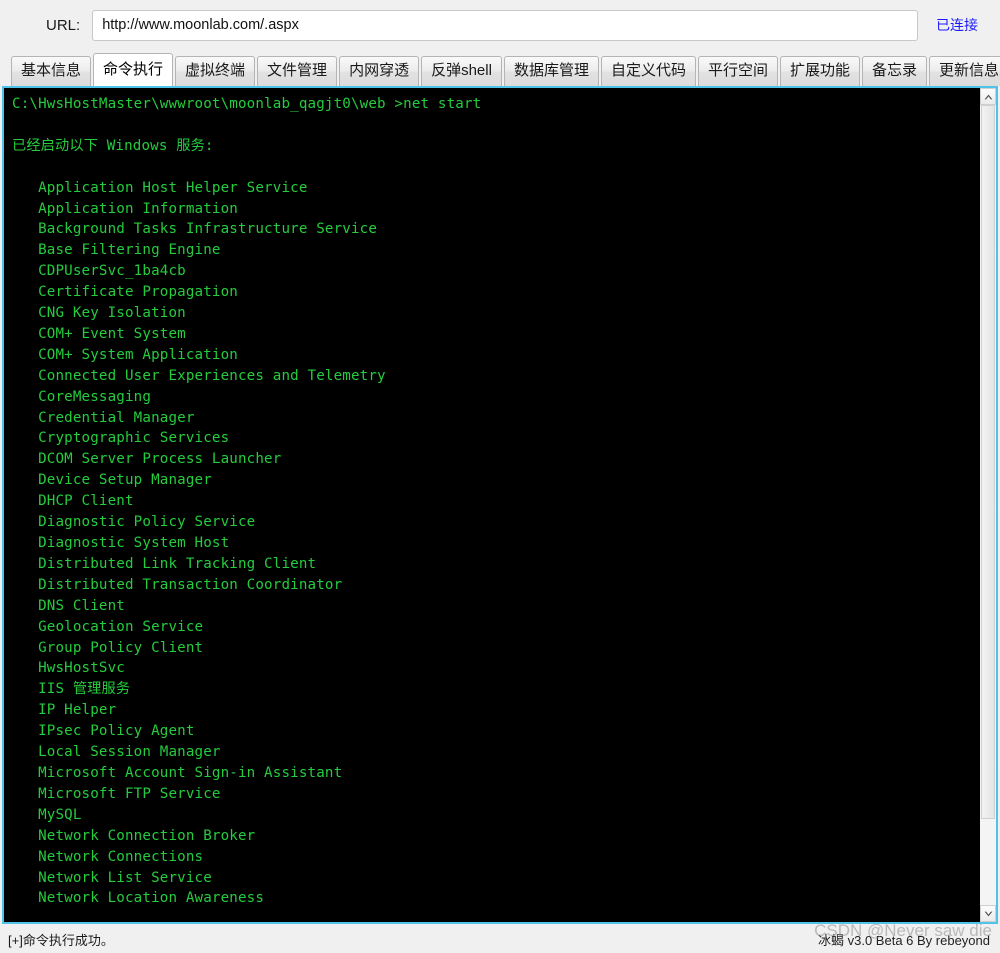 The width and height of the screenshot is (1000, 953). What do you see at coordinates (47, 814) in the screenshot?
I see `terminal-line: MySQL` at bounding box center [47, 814].